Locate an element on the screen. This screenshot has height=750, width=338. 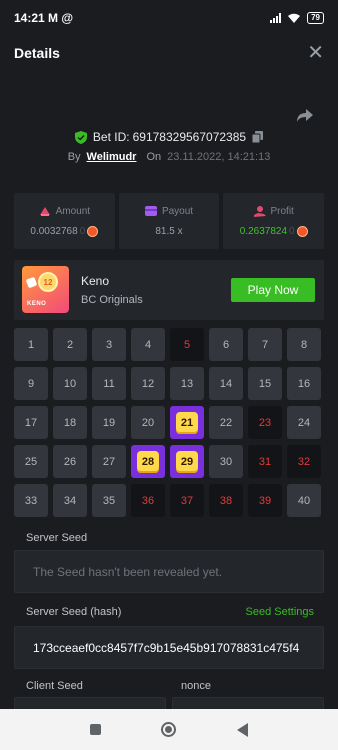
keno-cell-28: 28 is located at coordinates (148, 461).